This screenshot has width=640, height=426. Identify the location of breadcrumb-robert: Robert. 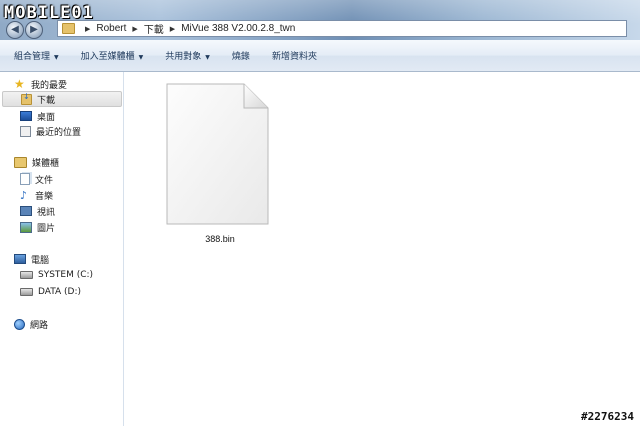
(111, 28).